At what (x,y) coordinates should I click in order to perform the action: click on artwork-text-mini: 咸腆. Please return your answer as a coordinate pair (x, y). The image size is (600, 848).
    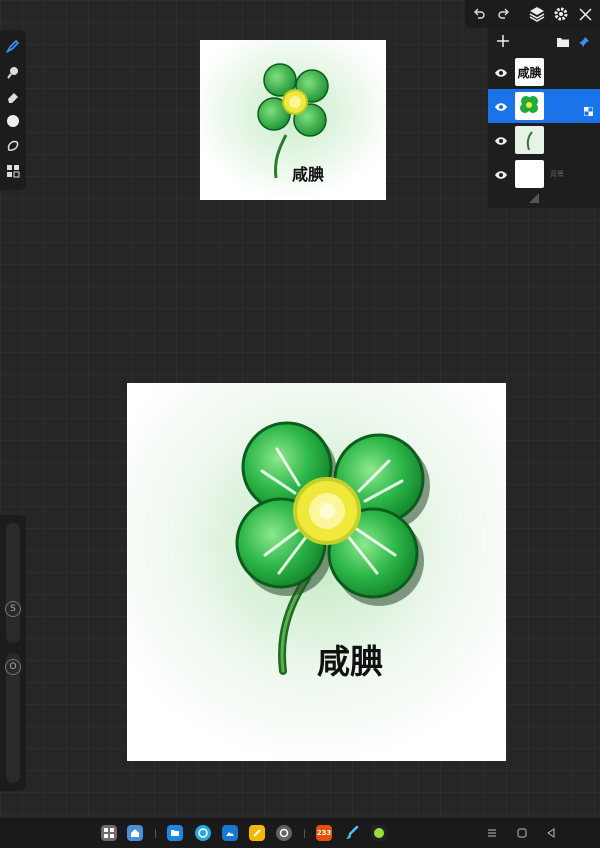
    Looking at the image, I should click on (308, 174).